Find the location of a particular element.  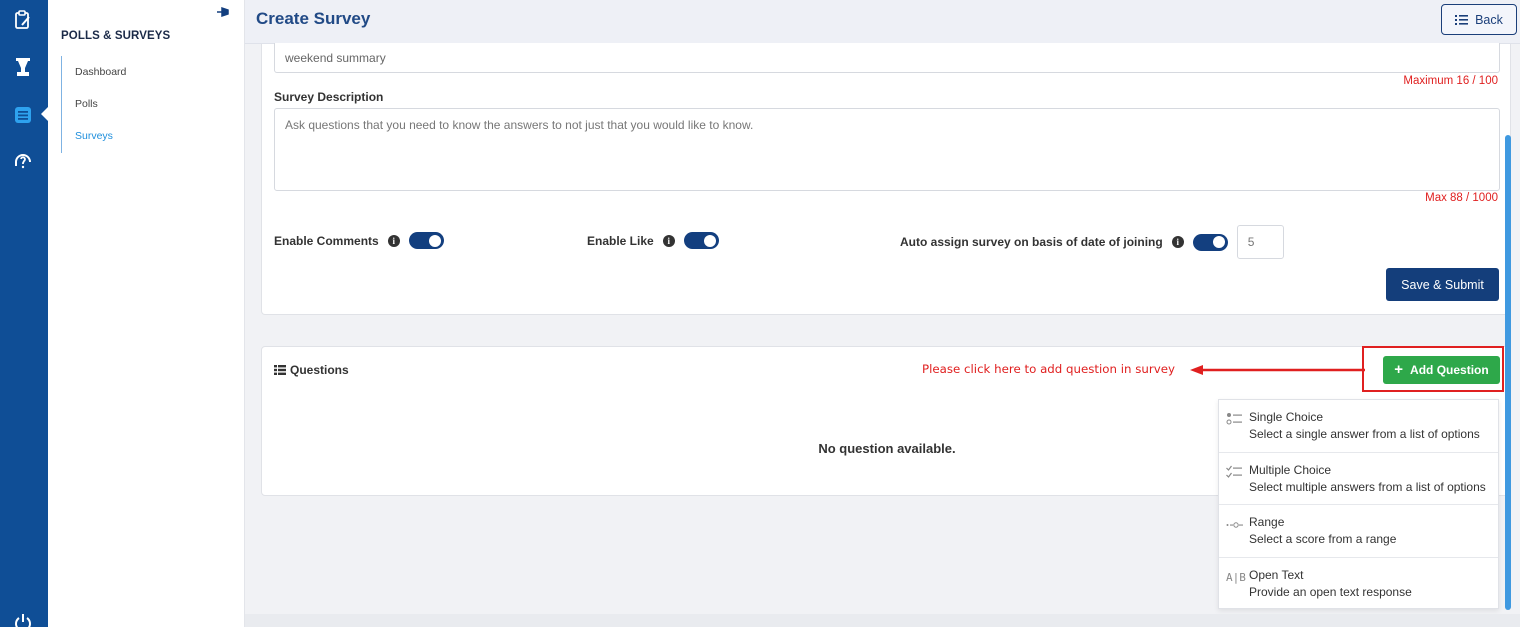

questions-title: Questions is located at coordinates (319, 370).